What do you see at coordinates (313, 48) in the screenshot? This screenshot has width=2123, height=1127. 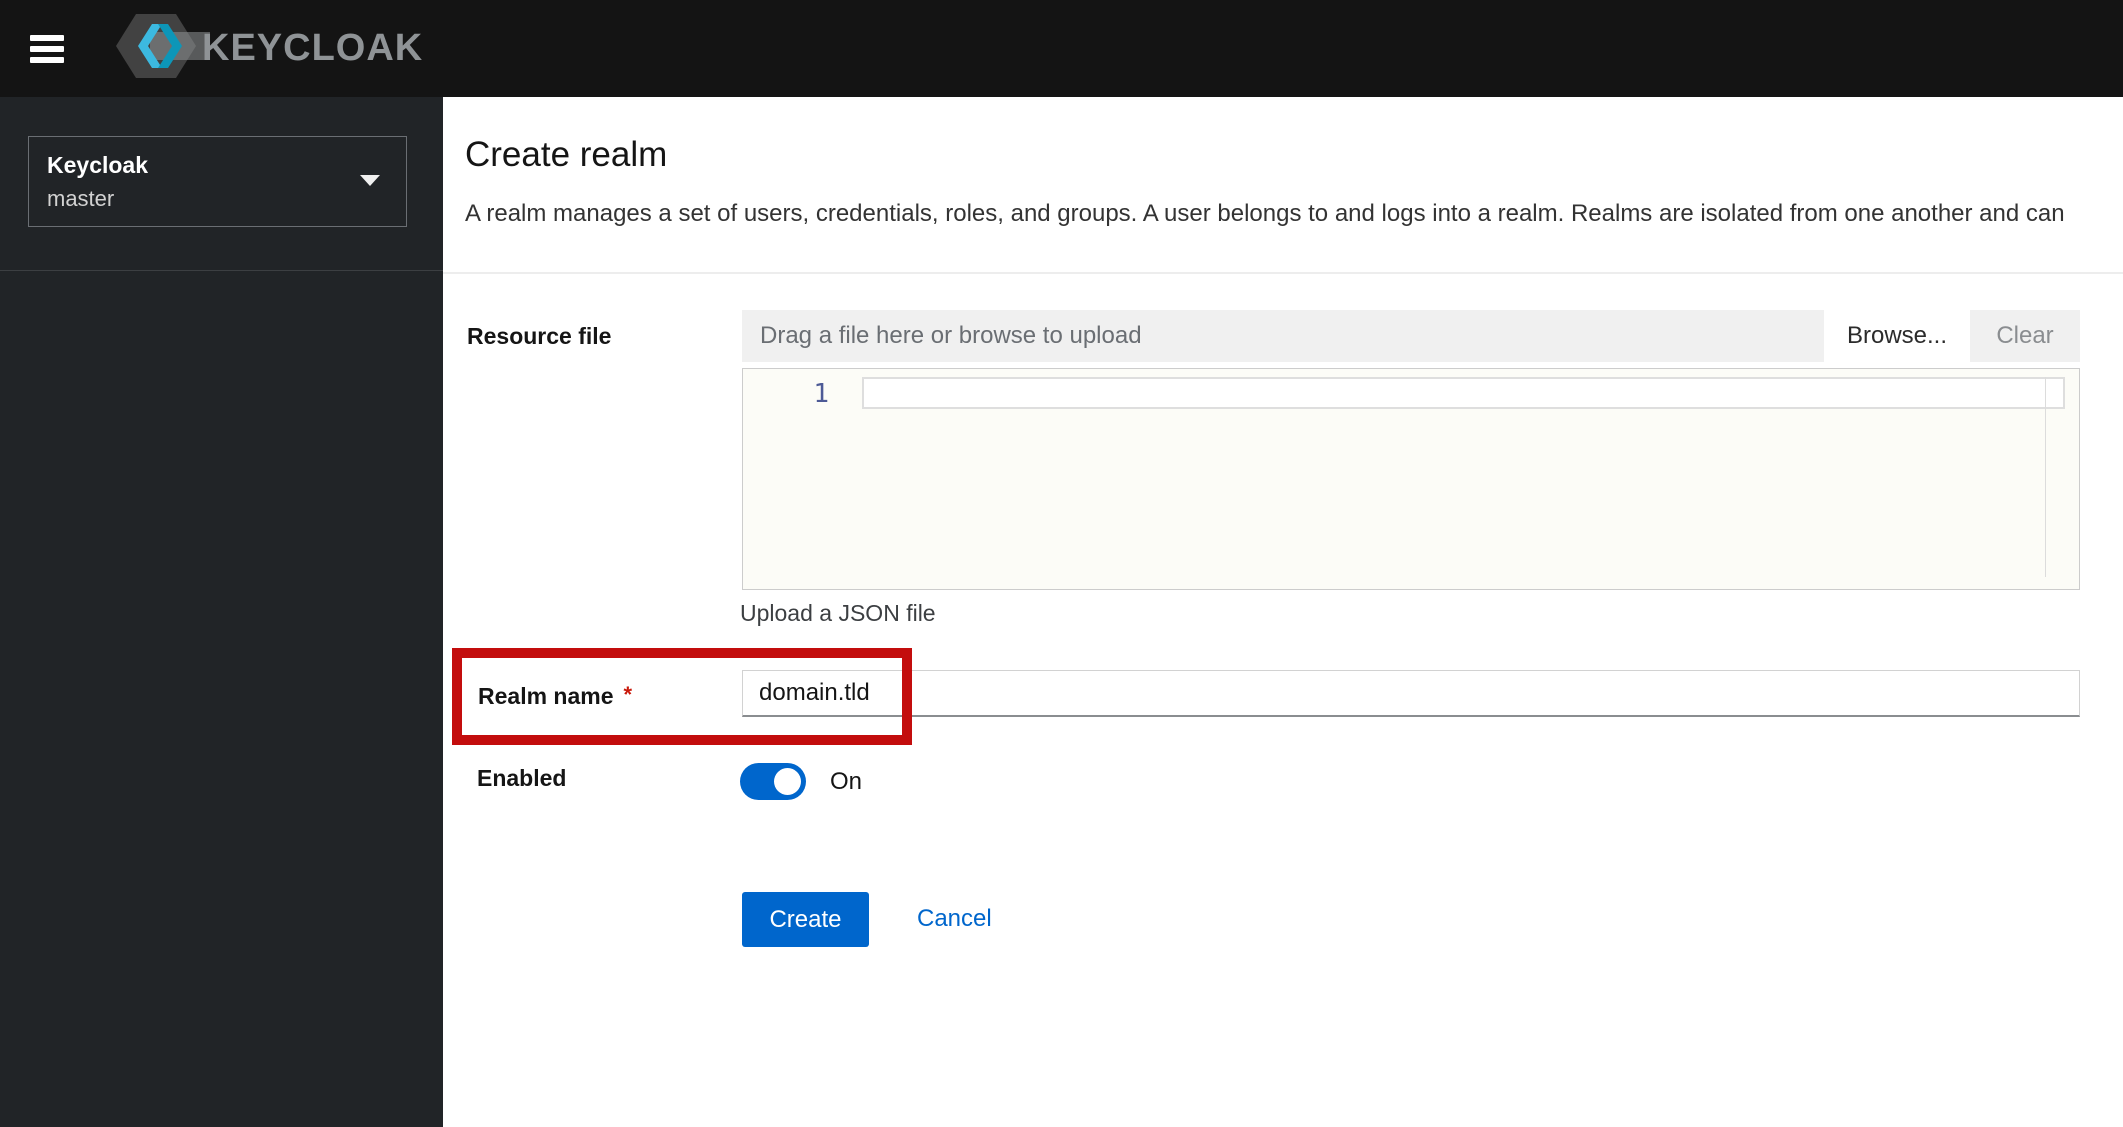 I see `brand-text: KEYCLOAK` at bounding box center [313, 48].